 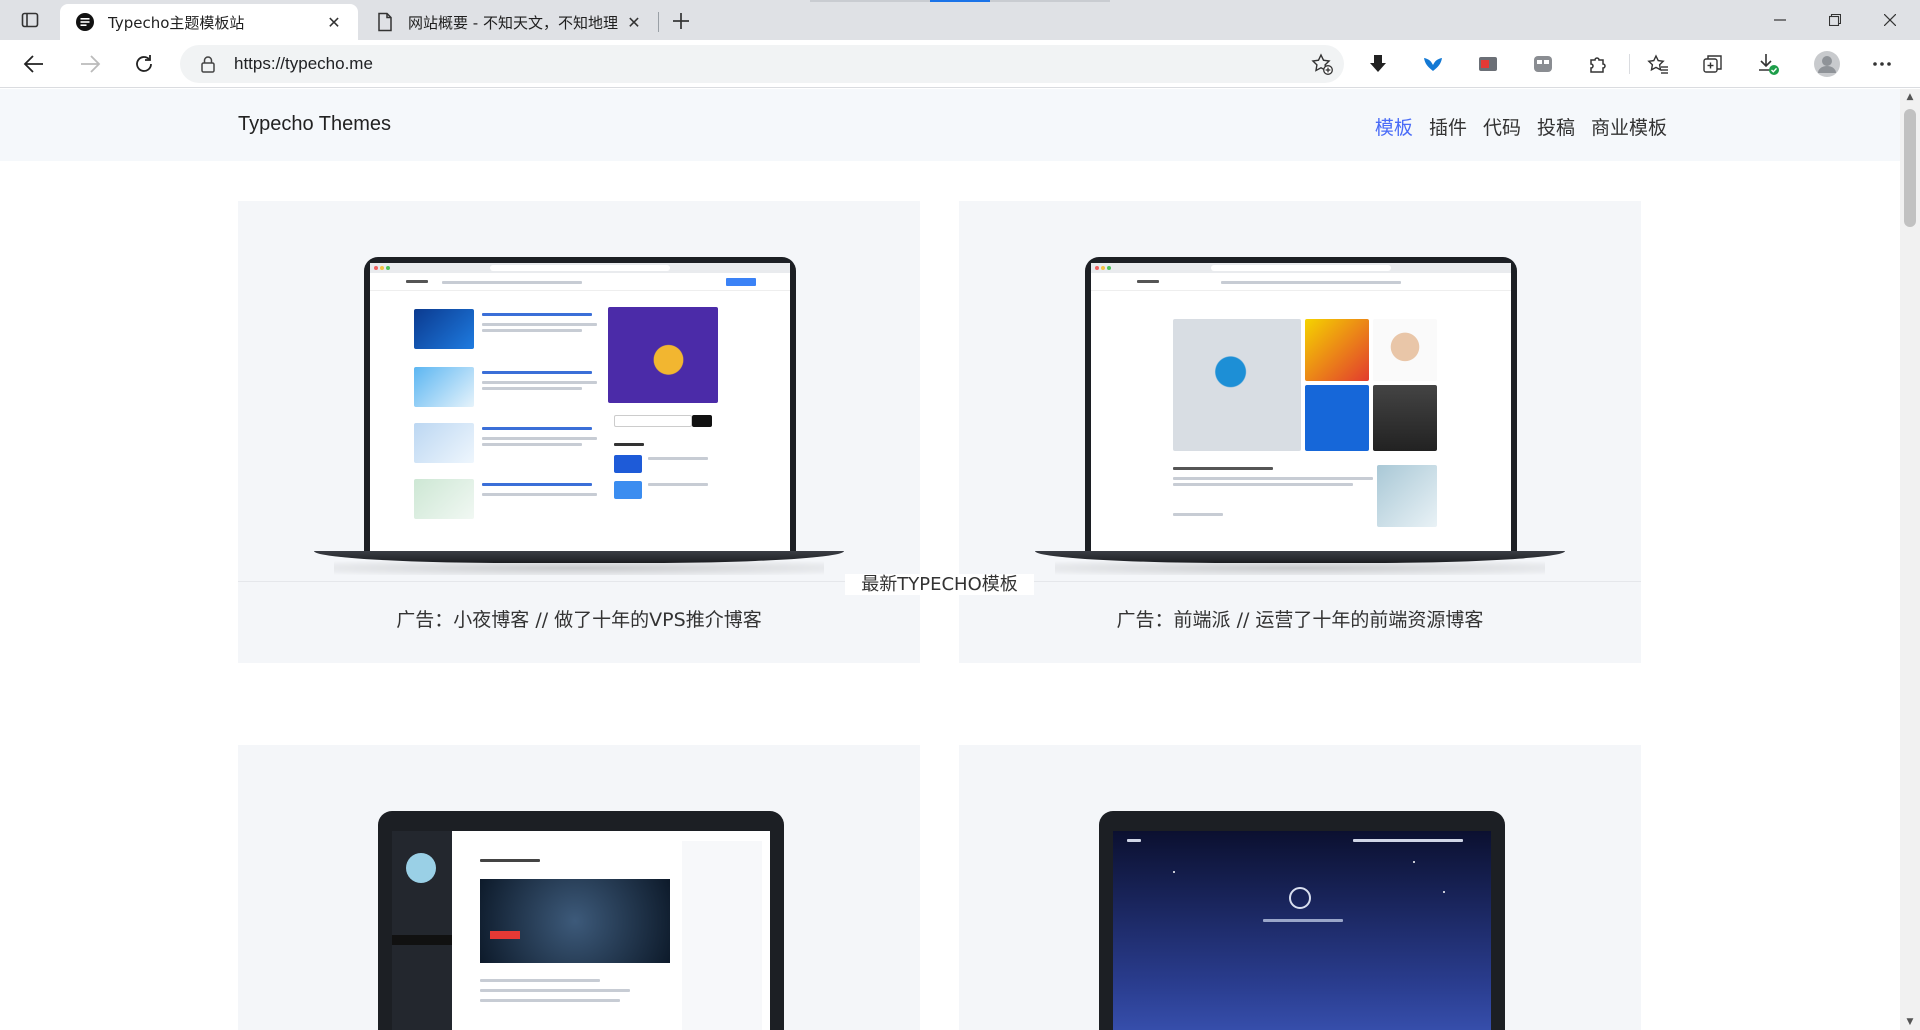 I want to click on typecho-favicon-icon, so click(x=85, y=22).